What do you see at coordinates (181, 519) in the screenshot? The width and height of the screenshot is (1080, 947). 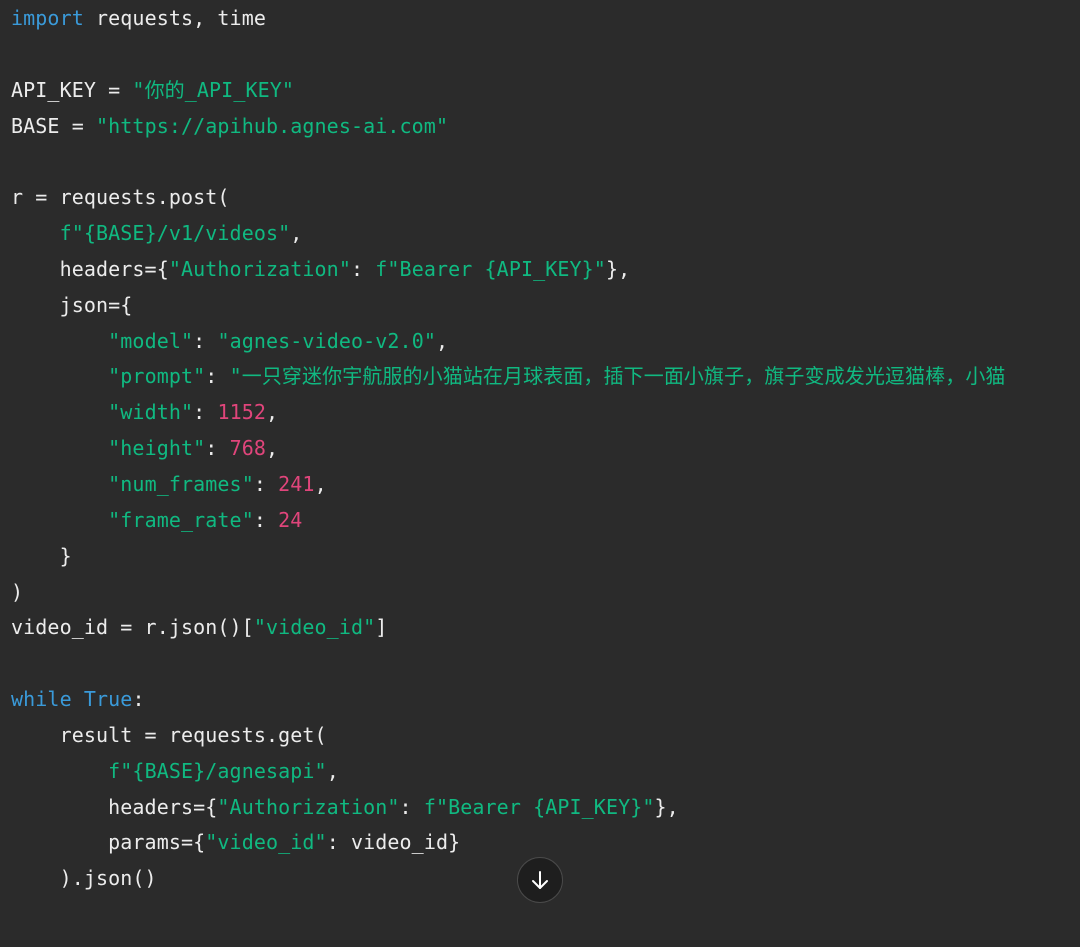 I see `code-token-string: "frame_rate"` at bounding box center [181, 519].